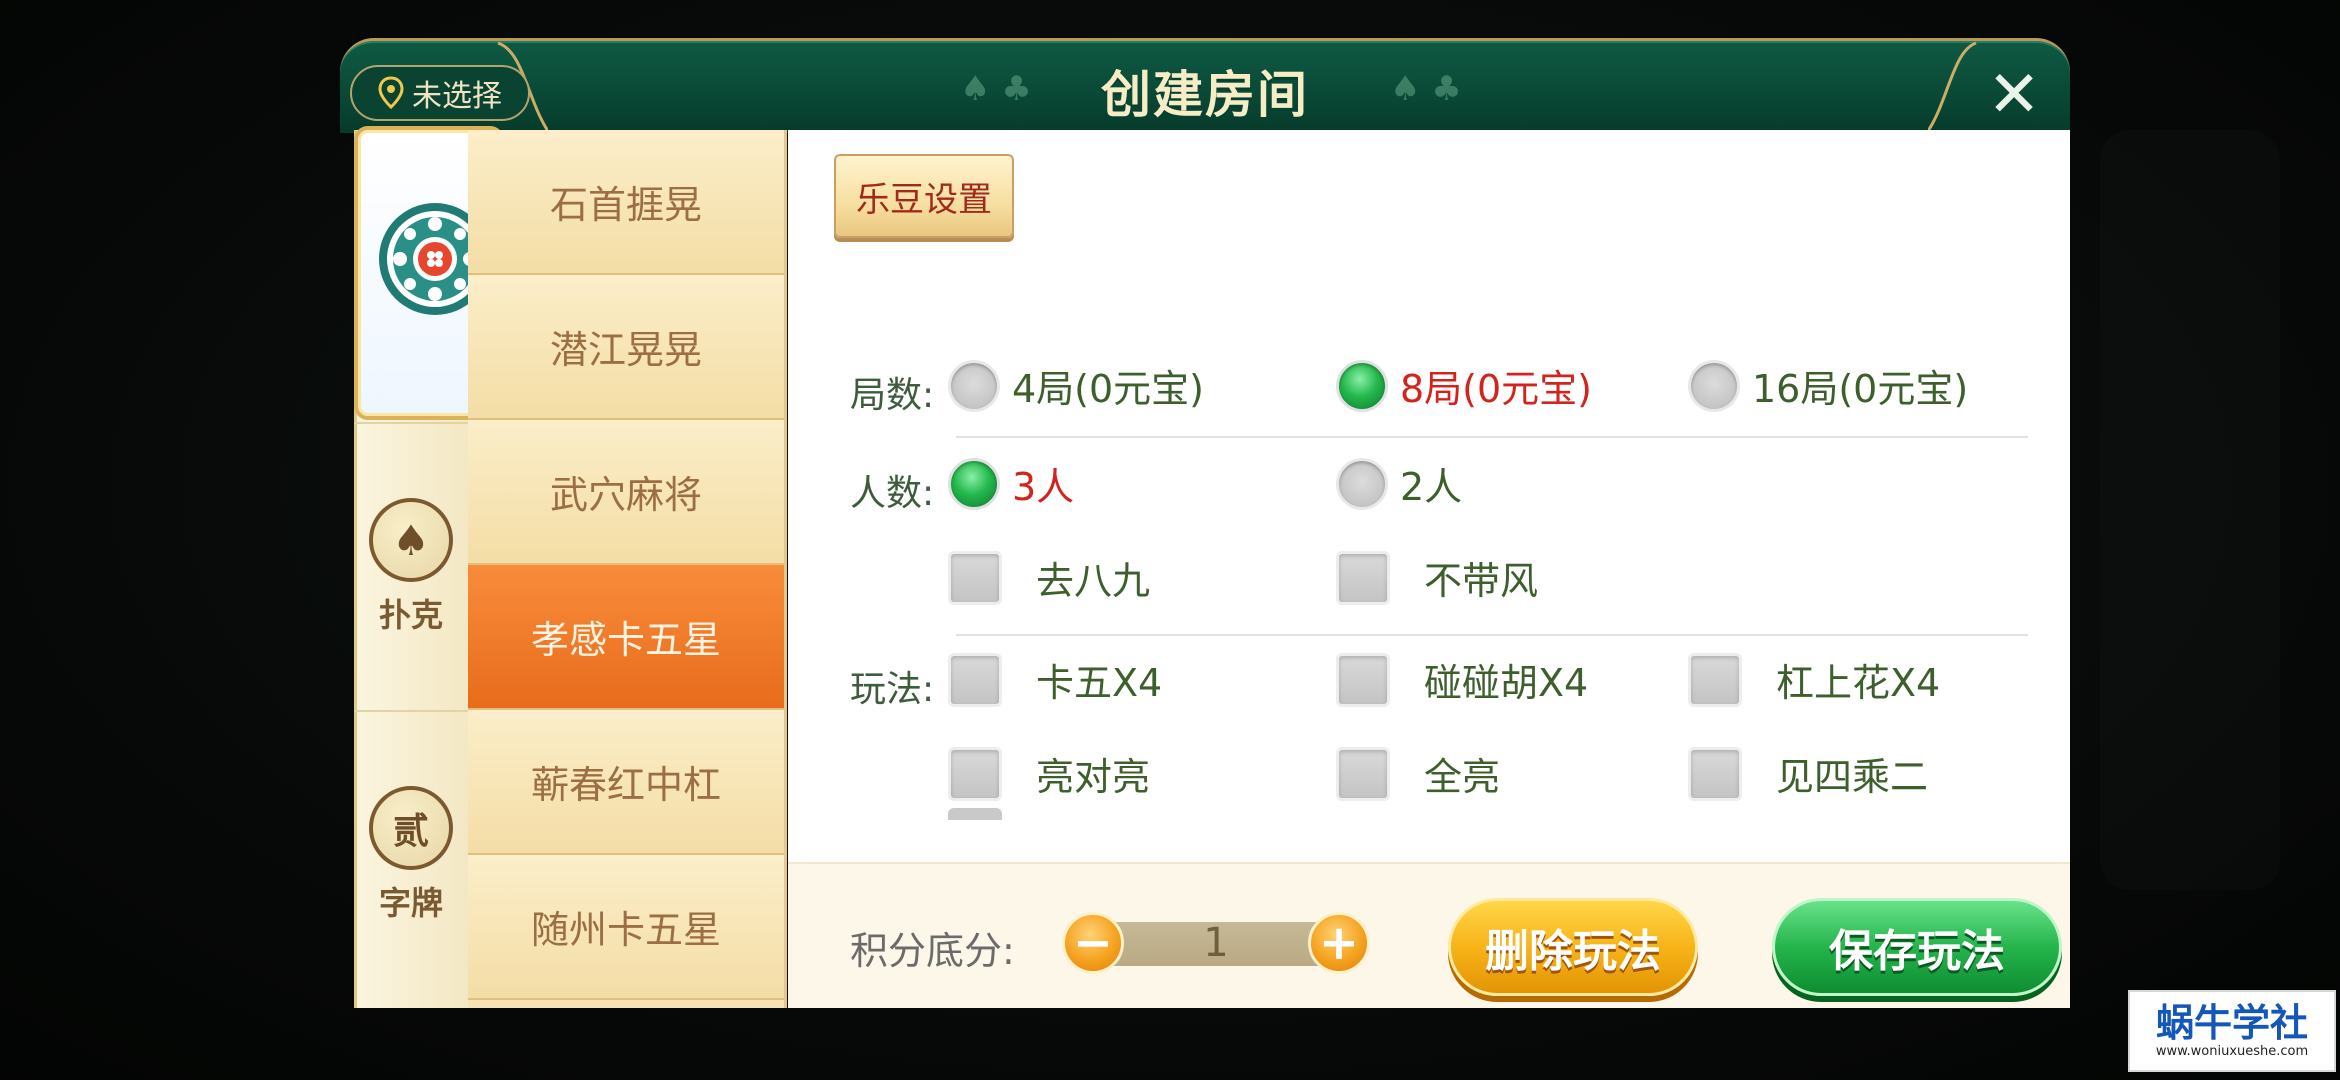 The height and width of the screenshot is (1080, 2340). Describe the element at coordinates (1858, 683) in the screenshot. I see `checkbox-label: 杠上花X4` at that location.